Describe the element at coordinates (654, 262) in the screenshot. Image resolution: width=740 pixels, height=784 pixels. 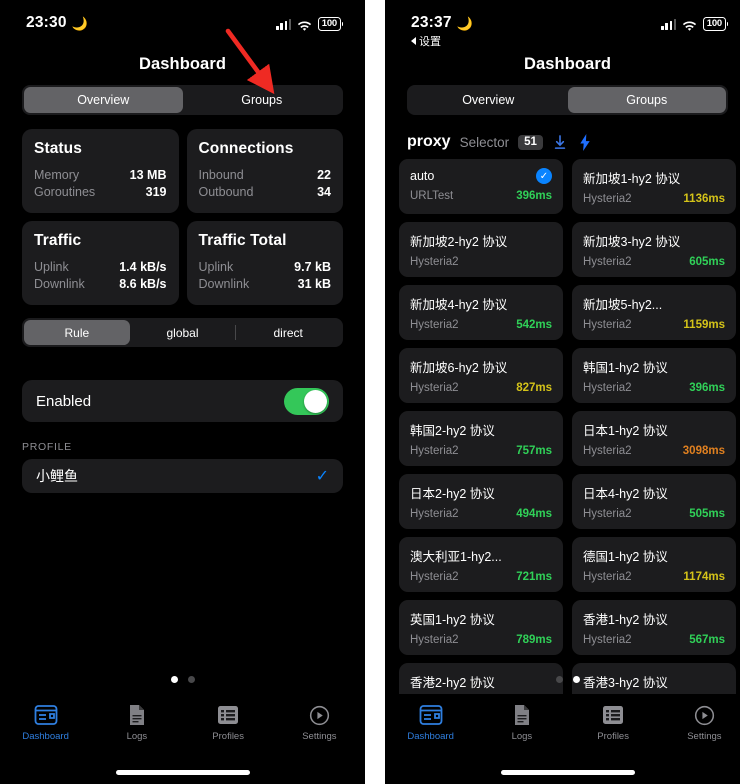
I see `proxy-cell-bottom: Hysteria2 605ms` at that location.